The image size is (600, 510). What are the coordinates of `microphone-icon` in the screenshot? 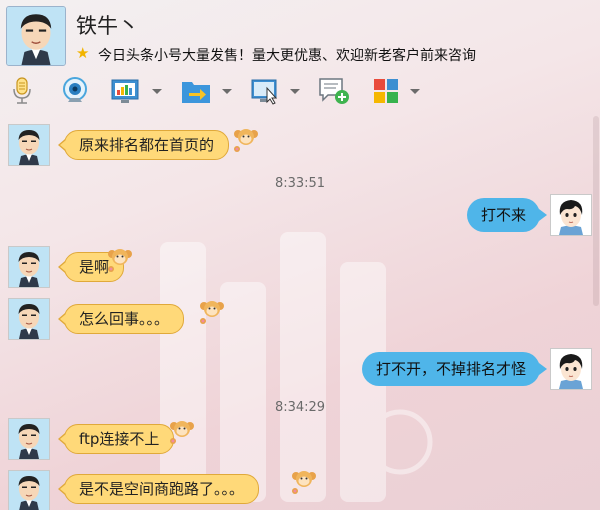 It's located at (22, 91).